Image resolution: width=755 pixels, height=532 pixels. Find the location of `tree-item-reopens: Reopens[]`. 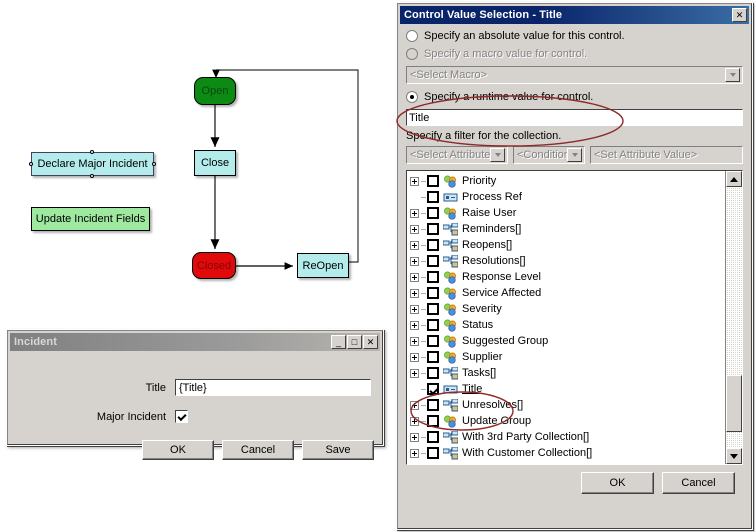

tree-item-reopens: Reopens[] is located at coordinates (567, 245).